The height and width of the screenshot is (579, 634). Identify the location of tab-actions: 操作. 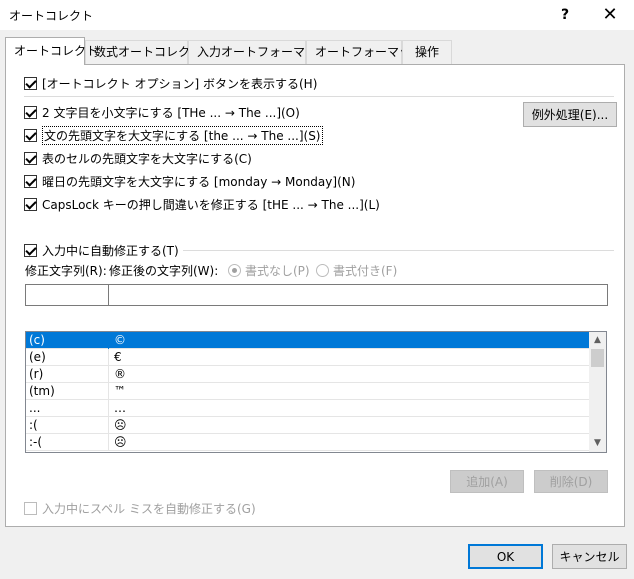
(427, 52).